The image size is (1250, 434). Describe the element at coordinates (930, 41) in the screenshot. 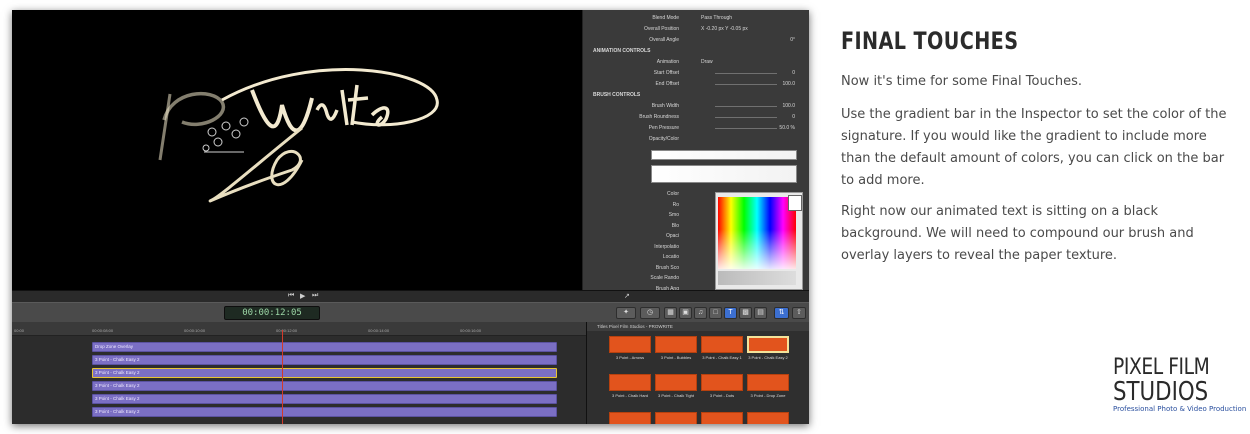

I see `page-title: FINAL TOUCHES` at that location.